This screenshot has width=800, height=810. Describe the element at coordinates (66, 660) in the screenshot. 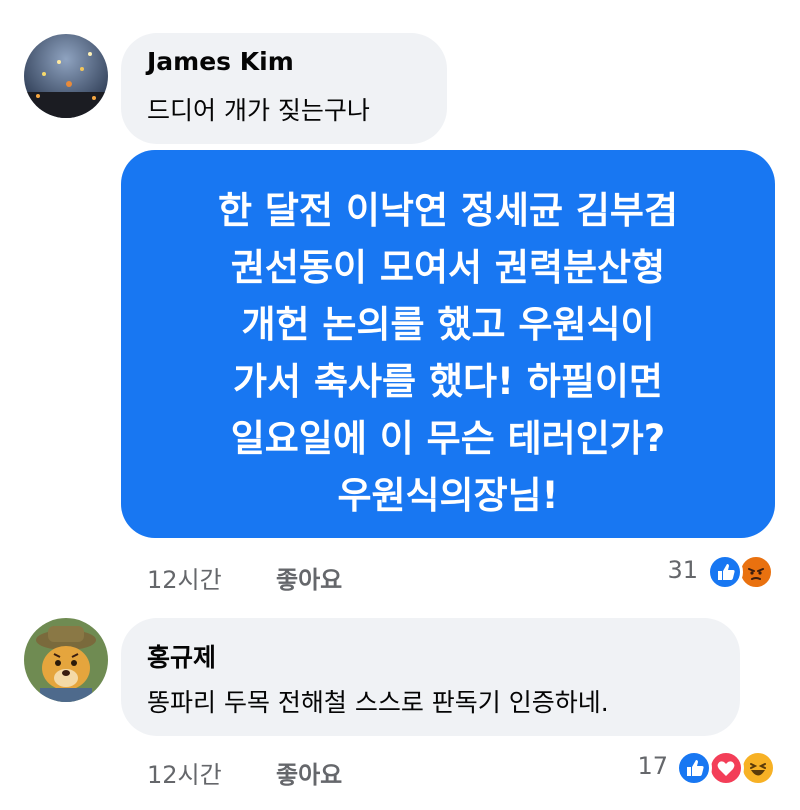

I see `avatar-hong-gyuje` at that location.